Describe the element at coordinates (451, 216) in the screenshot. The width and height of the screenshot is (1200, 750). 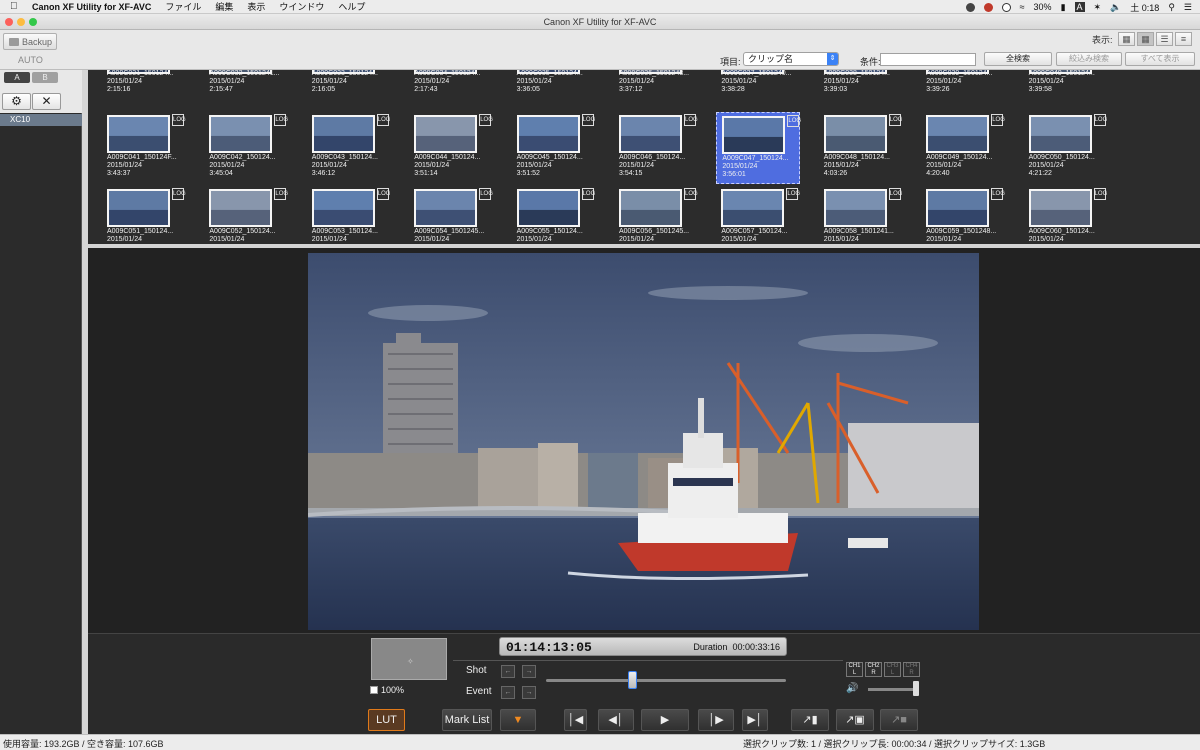
I see `clip-item: LOG A009C054_1501245... 2015/01/24` at that location.